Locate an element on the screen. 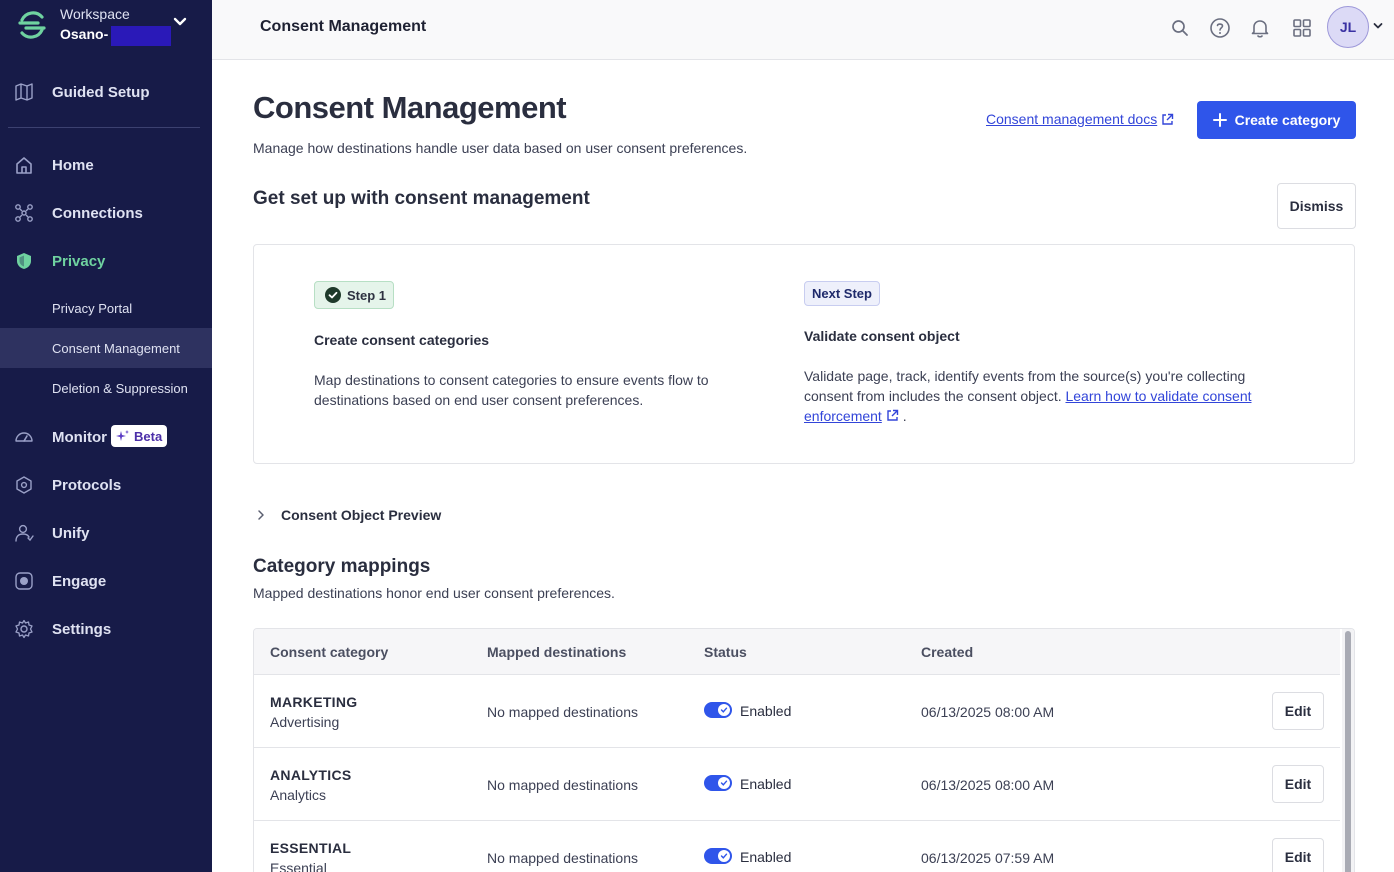 This screenshot has width=1394, height=872. protocols-icon is located at coordinates (24, 485).